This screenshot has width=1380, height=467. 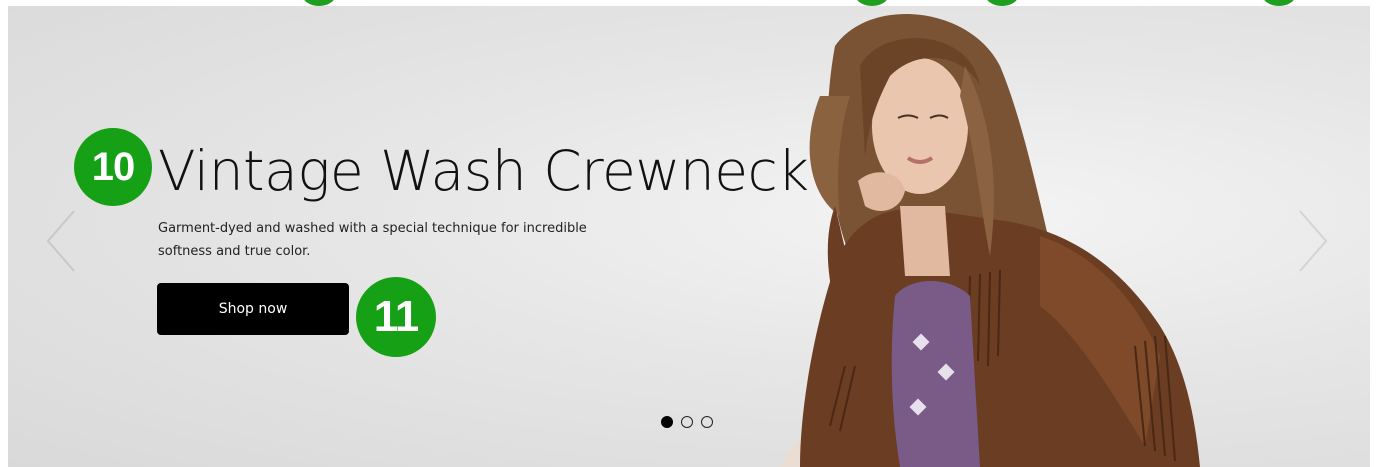 I want to click on next-slide-arrow, so click(x=1313, y=241).